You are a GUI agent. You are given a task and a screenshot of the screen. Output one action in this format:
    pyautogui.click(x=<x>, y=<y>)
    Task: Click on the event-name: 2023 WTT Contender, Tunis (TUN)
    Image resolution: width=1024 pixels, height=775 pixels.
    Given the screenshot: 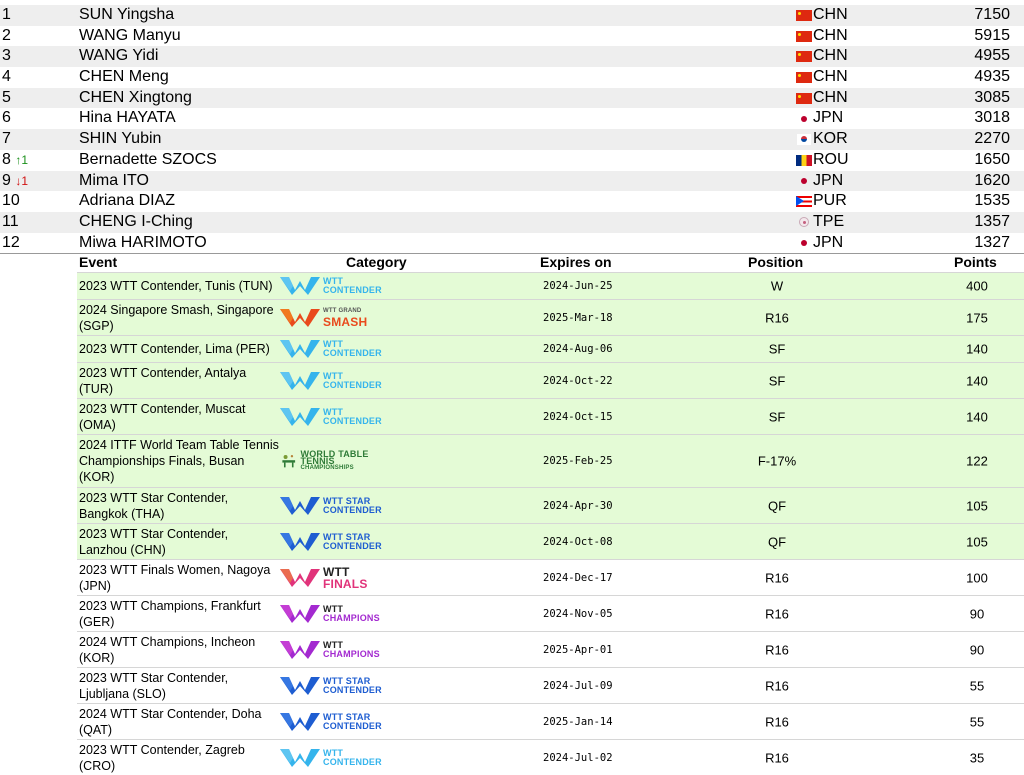 What is the action you would take?
    pyautogui.click(x=179, y=286)
    